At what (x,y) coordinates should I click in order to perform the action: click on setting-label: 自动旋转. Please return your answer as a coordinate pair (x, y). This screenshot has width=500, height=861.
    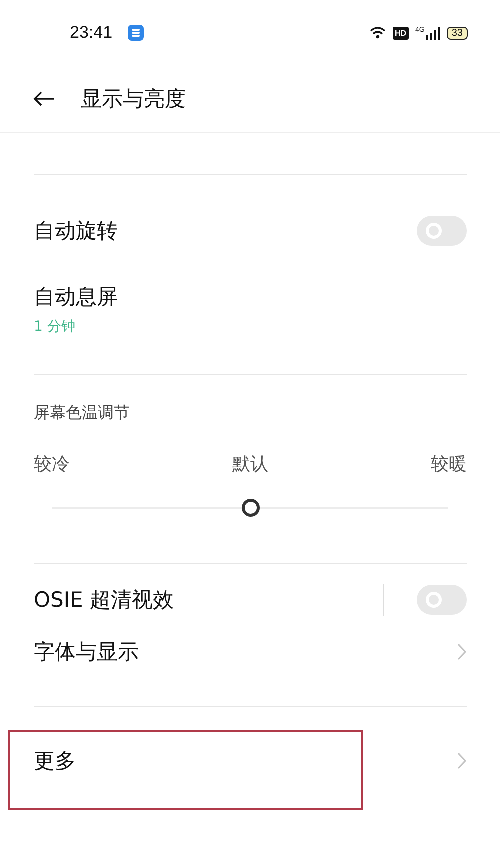
    Looking at the image, I should click on (76, 231).